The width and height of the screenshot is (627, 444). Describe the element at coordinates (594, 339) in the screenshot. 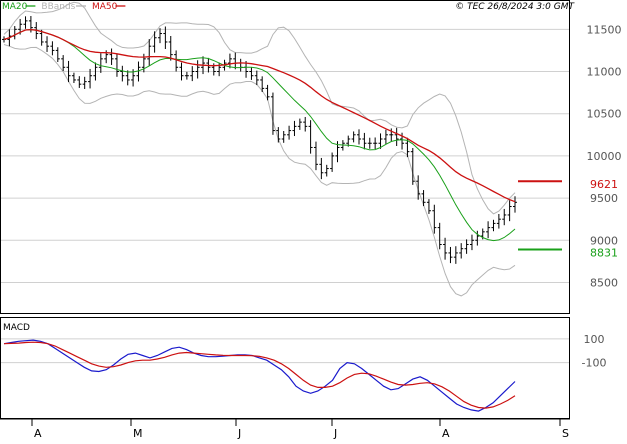

I see `macd-y-tick-label: 100` at that location.